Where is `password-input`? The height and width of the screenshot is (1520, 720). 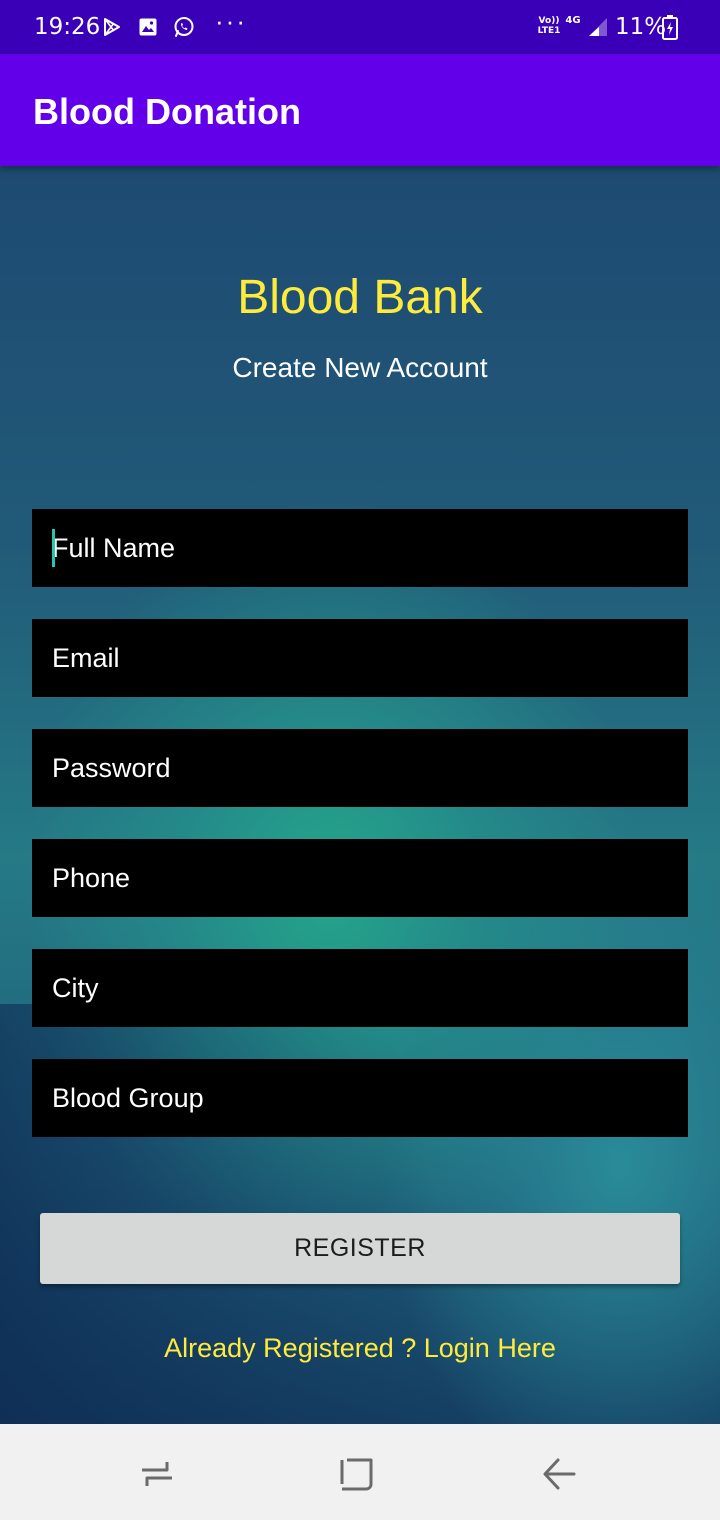 password-input is located at coordinates (360, 768).